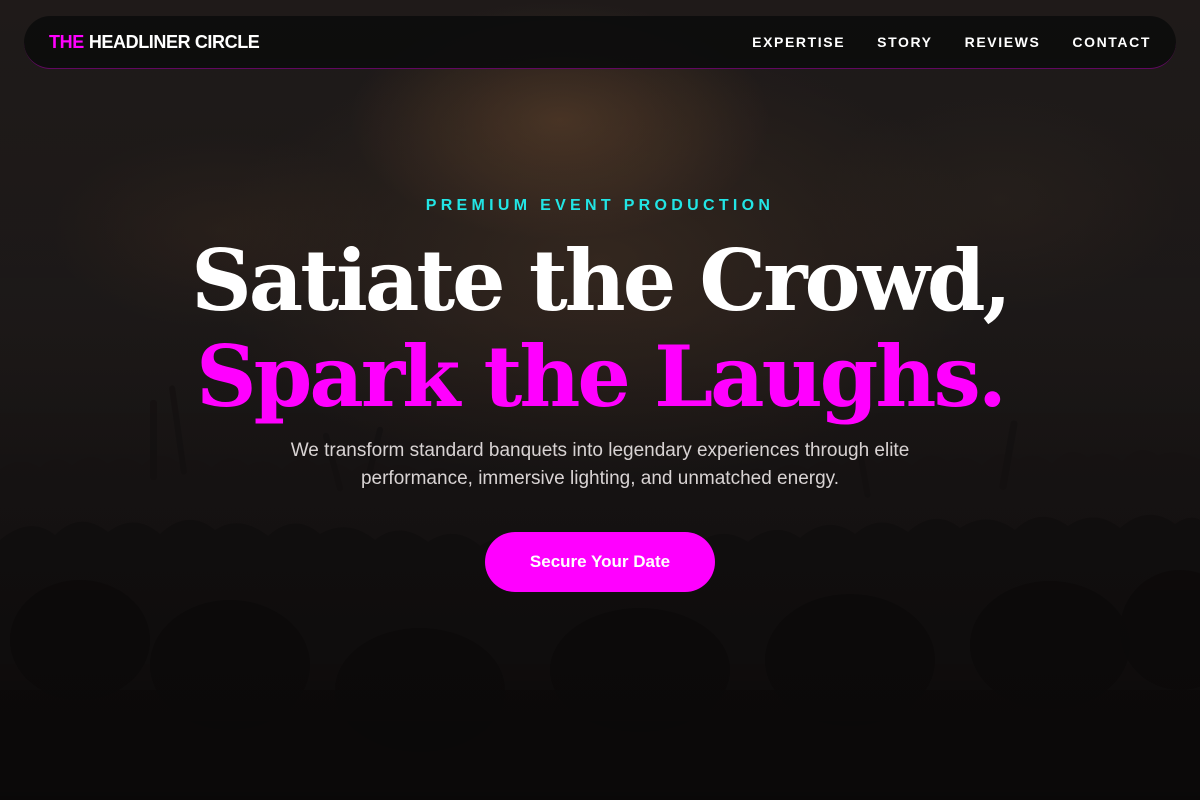  Describe the element at coordinates (600, 205) in the screenshot. I see `hero-eyebrow: PREMIUM EVENT PRODUCTION` at that location.